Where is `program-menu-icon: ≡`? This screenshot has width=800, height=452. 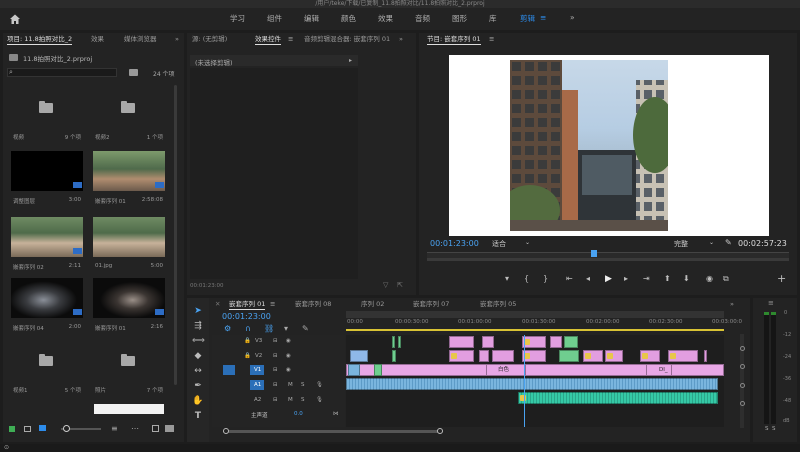
program-menu-icon: ≡ is located at coordinates (491, 39).